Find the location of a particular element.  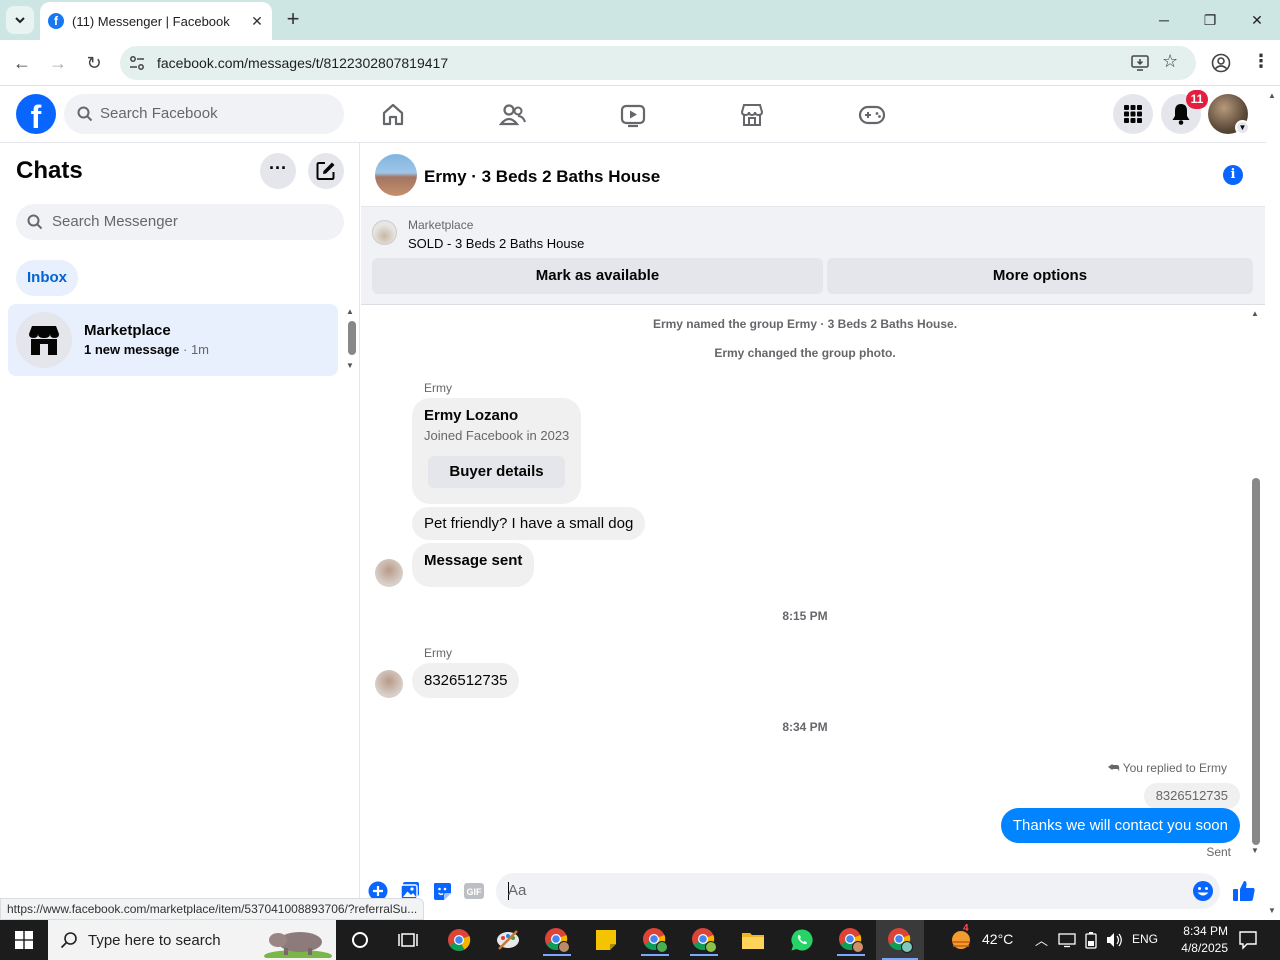

buyer-joined-text: Joined Facebook in 2023 is located at coordinates (497, 435).